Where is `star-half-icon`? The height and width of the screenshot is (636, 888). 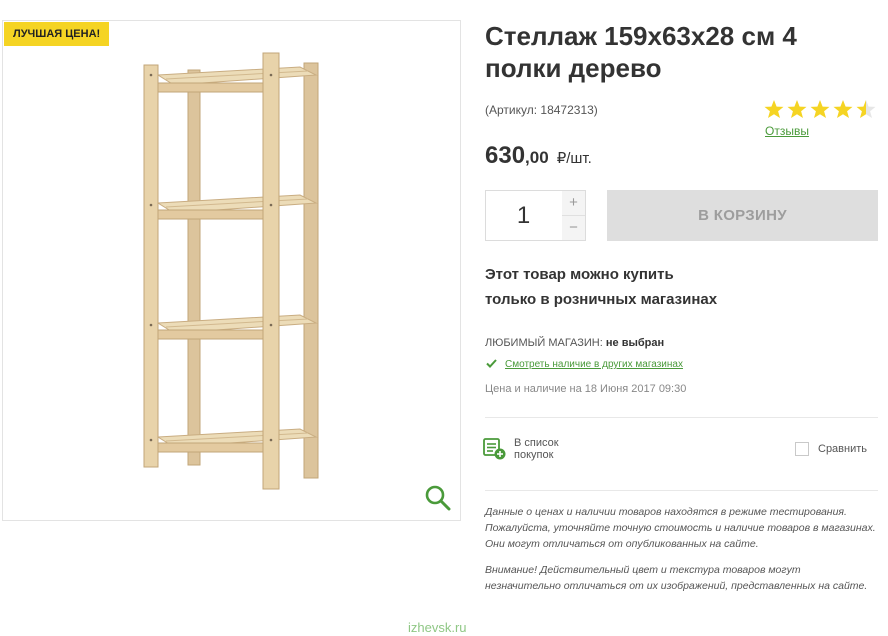
star-half-icon is located at coordinates (866, 109).